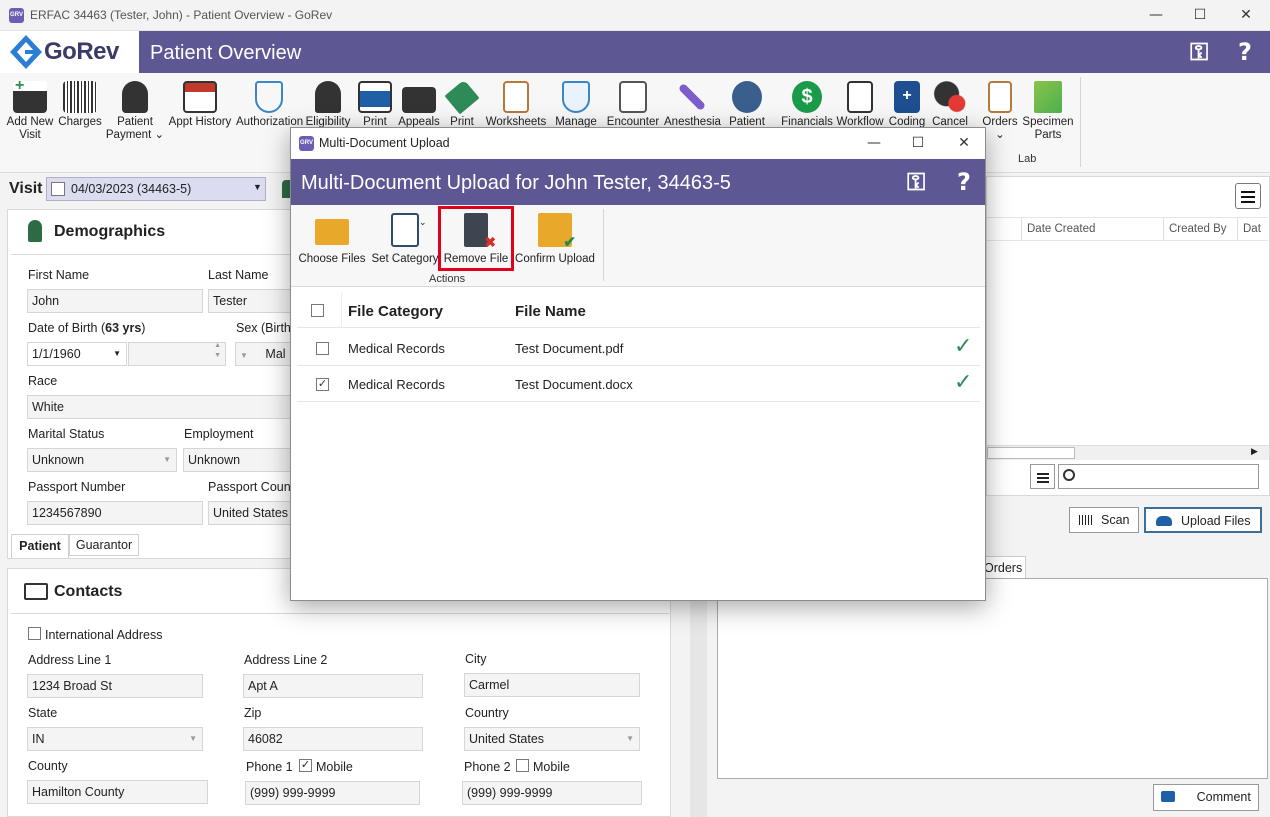 The image size is (1270, 817). What do you see at coordinates (1048, 111) in the screenshot?
I see `ribbon-specimen-parts: Specimen Parts` at bounding box center [1048, 111].